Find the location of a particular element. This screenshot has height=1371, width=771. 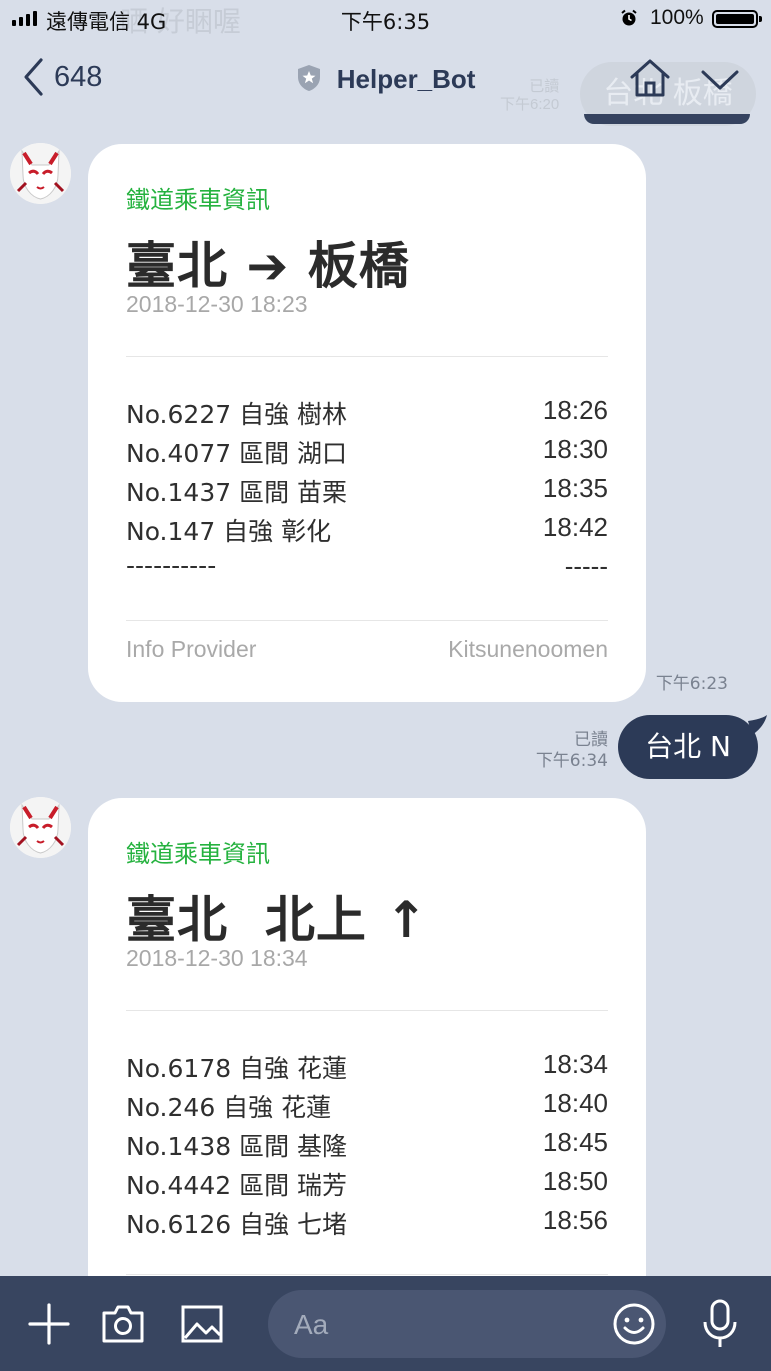

train-row: No.6227 自強 樹林 18:26 is located at coordinates (367, 414).